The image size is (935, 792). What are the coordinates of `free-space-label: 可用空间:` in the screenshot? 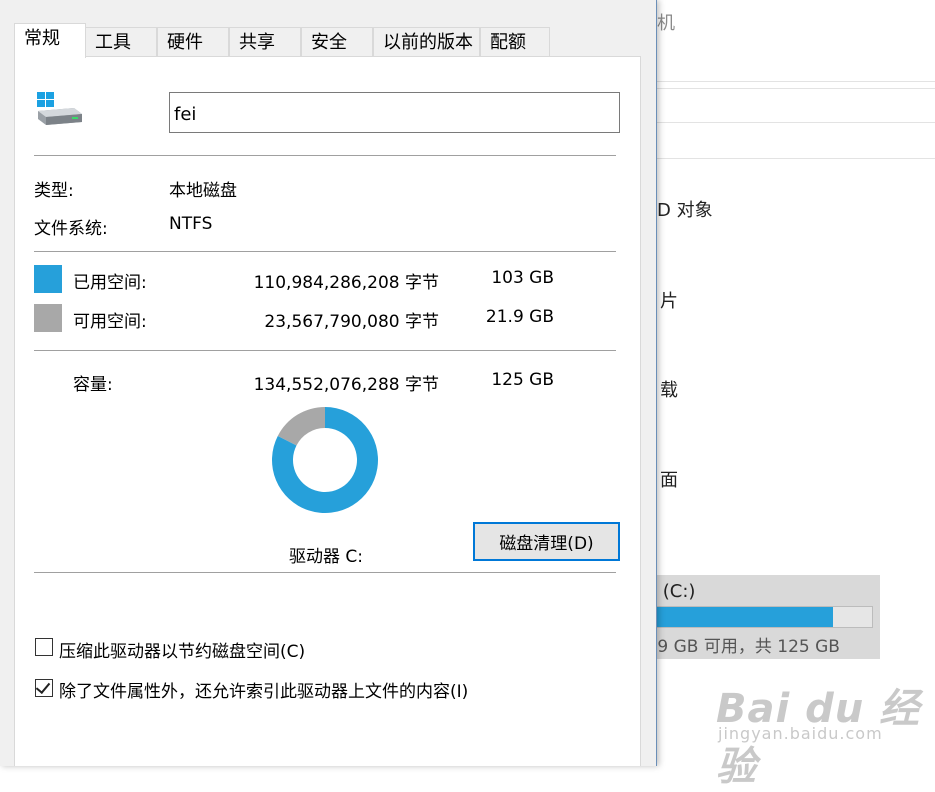 It's located at (110, 322).